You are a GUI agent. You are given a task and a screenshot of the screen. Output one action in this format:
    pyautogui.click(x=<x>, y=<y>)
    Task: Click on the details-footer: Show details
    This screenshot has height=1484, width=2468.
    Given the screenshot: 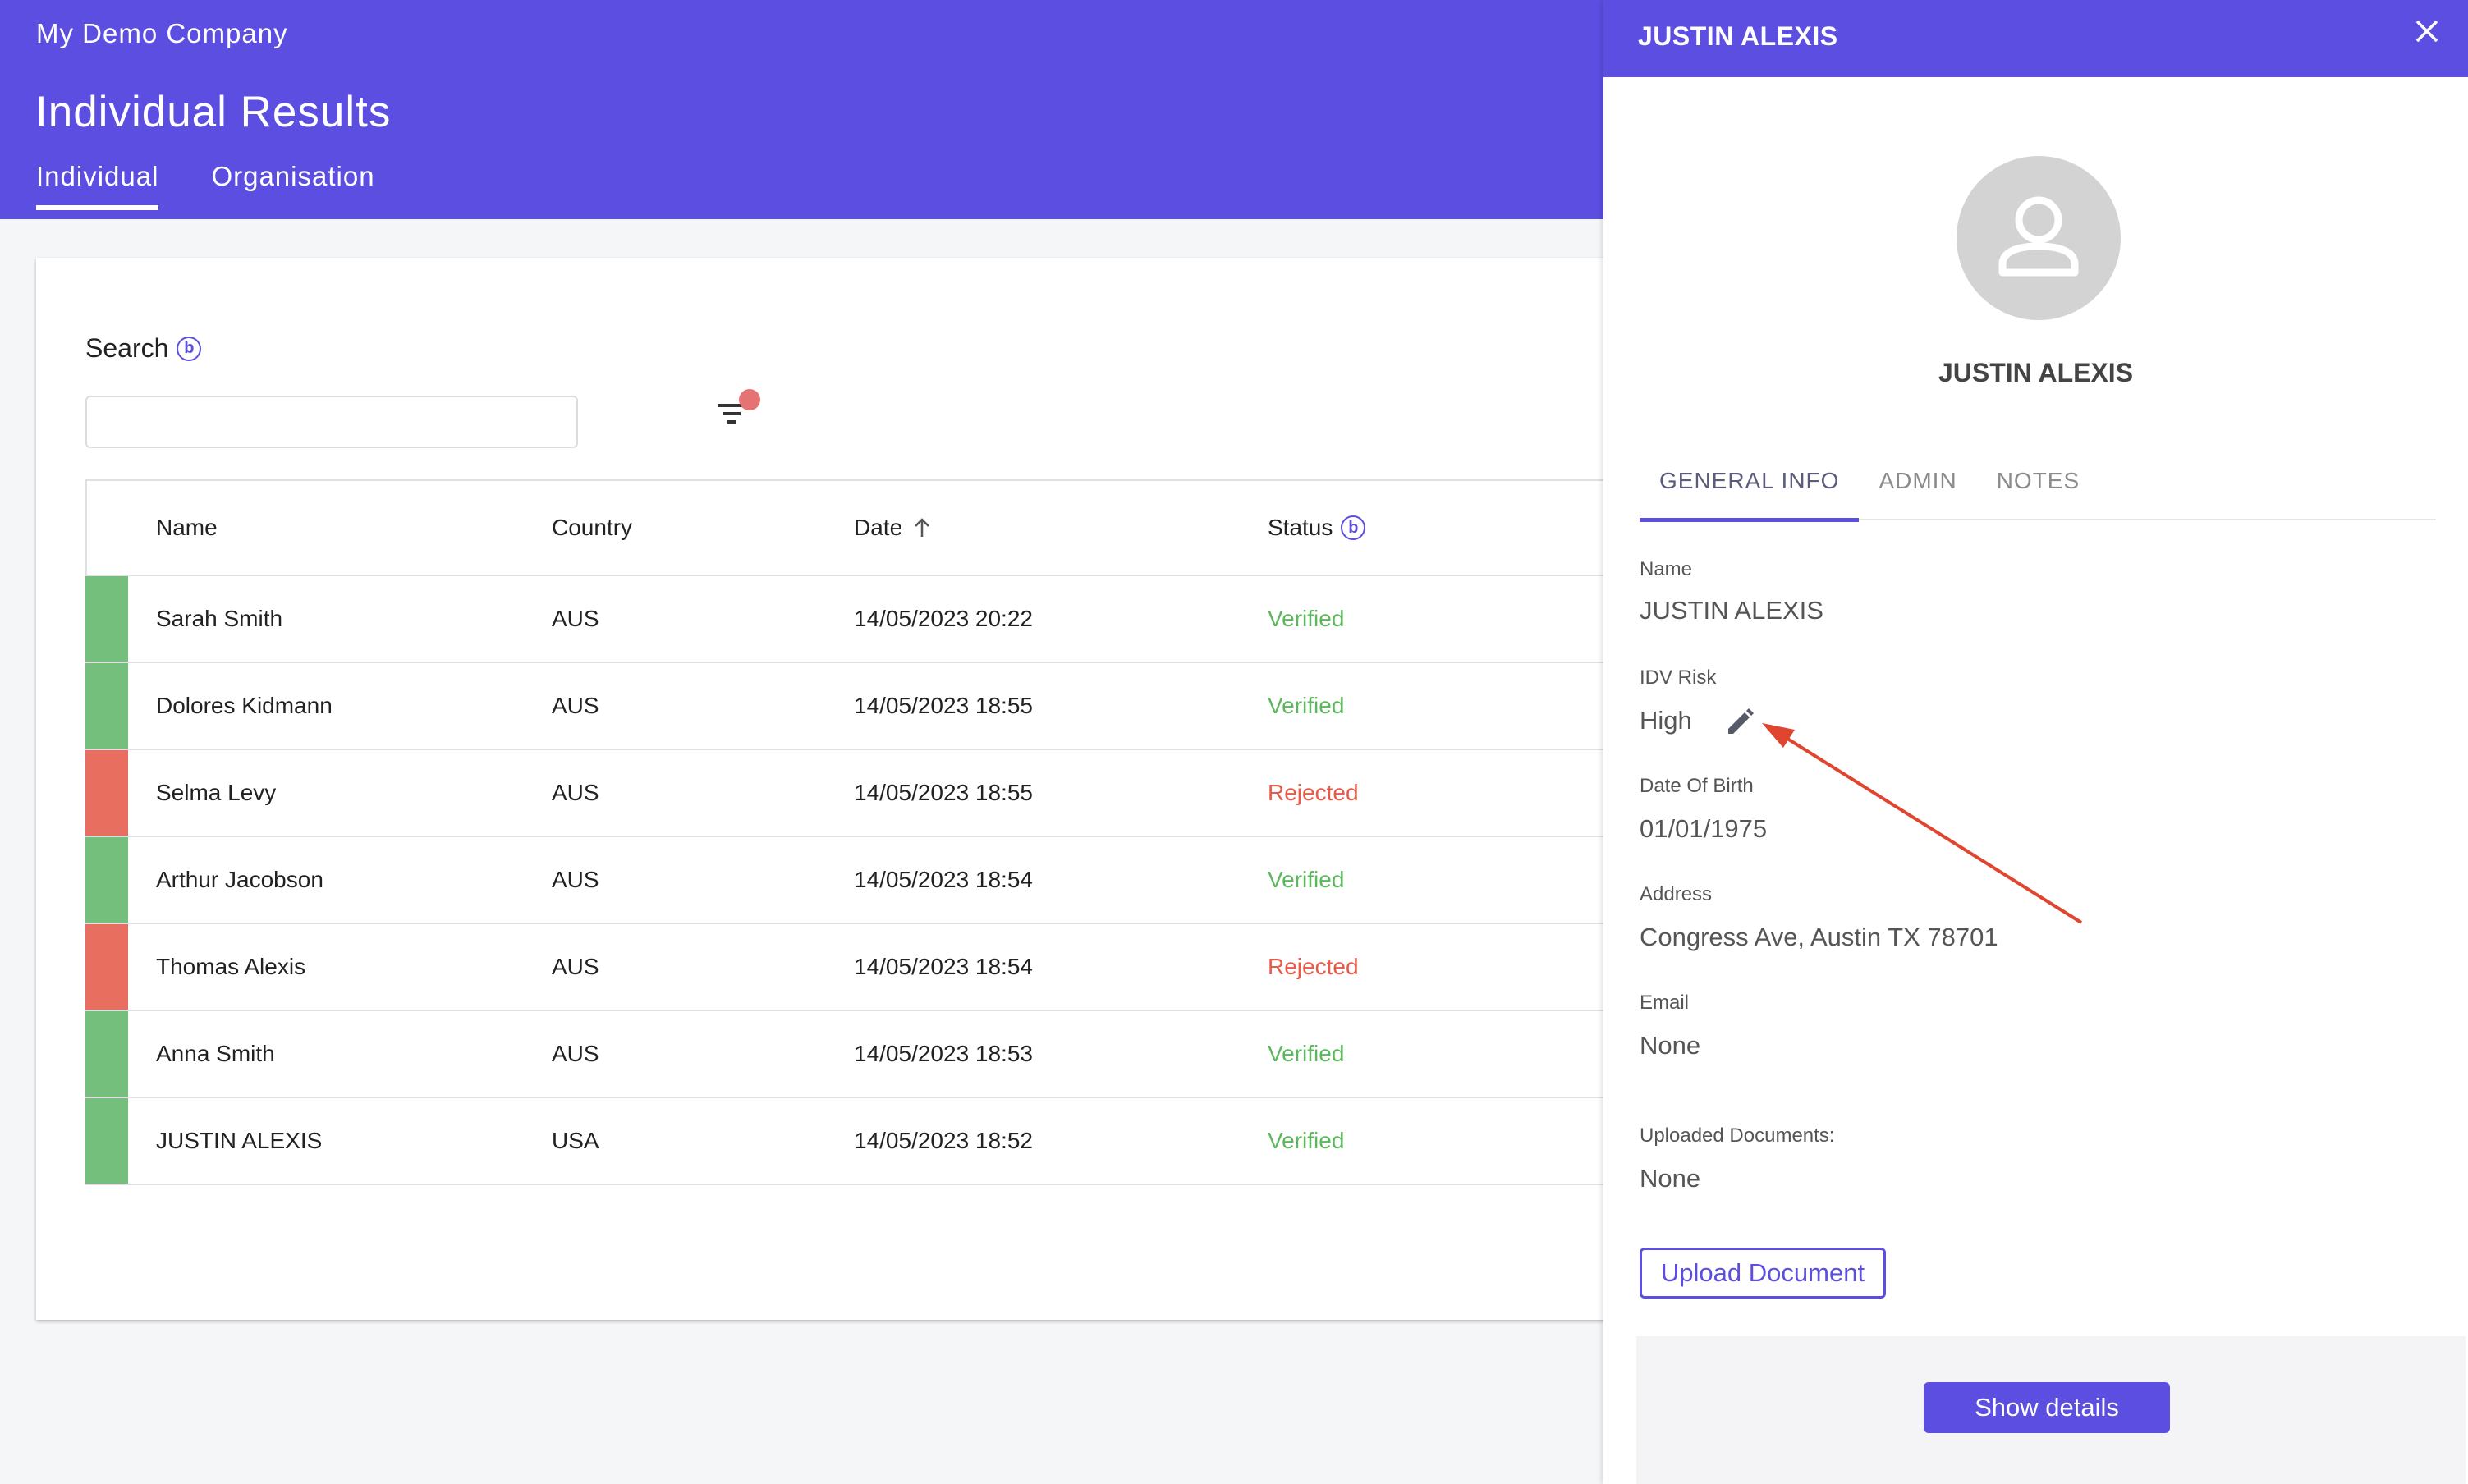 What is the action you would take?
    pyautogui.click(x=2051, y=1410)
    